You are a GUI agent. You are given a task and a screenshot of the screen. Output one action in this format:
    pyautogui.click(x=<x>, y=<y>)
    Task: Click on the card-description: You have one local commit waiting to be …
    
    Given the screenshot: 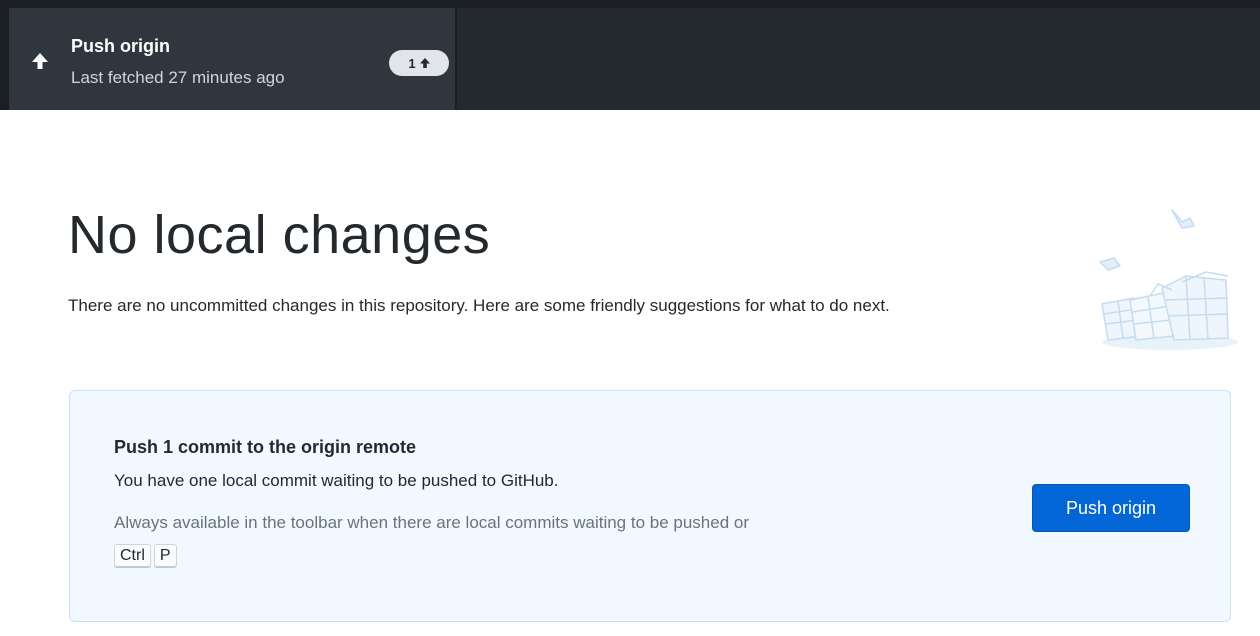 What is the action you would take?
    pyautogui.click(x=336, y=480)
    